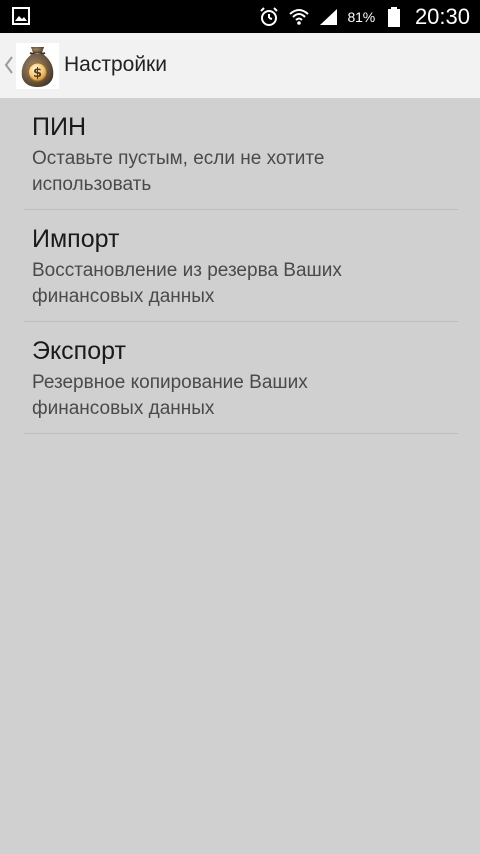 The width and height of the screenshot is (480, 854). What do you see at coordinates (9, 65) in the screenshot?
I see `chevron-left-icon` at bounding box center [9, 65].